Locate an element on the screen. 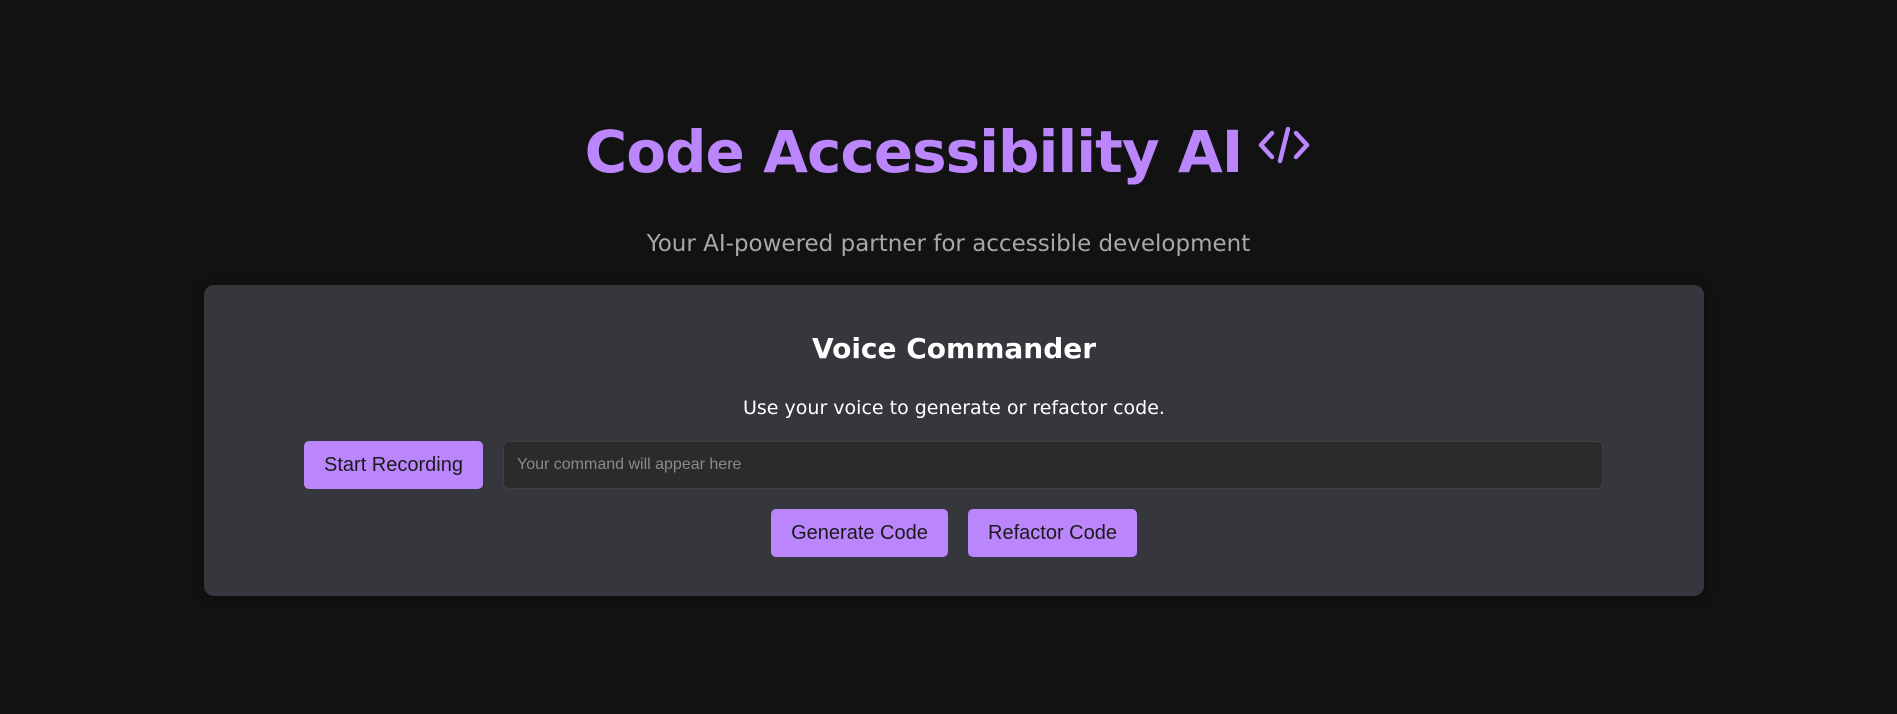  command-input is located at coordinates (1053, 465).